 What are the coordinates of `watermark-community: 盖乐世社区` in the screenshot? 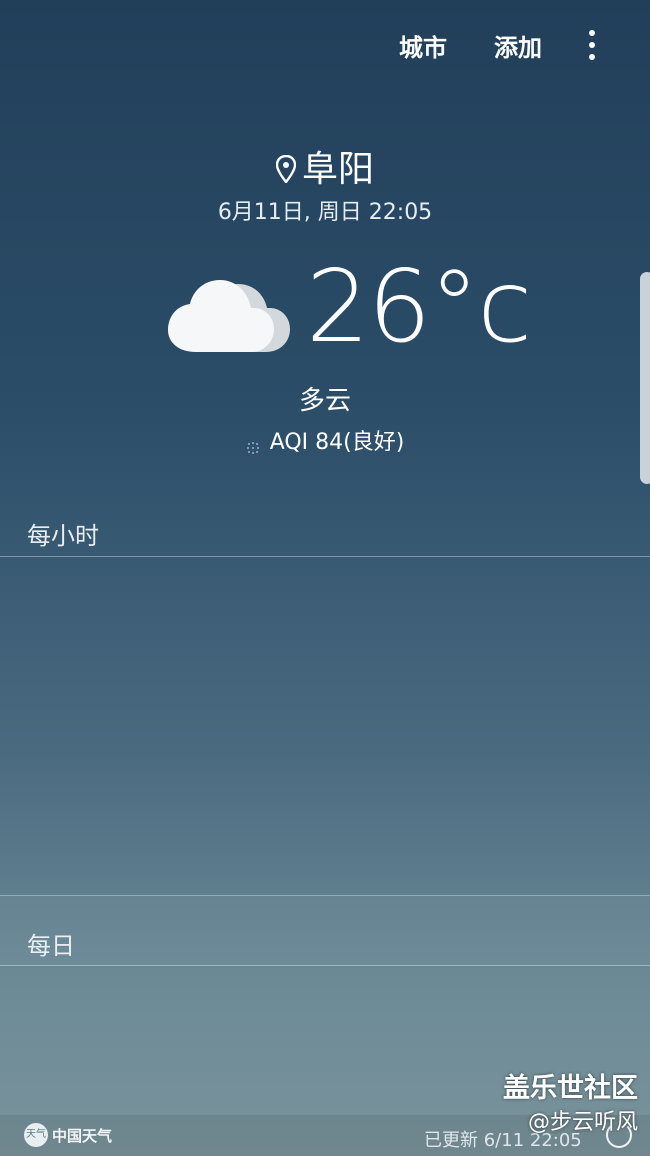 It's located at (570, 1088).